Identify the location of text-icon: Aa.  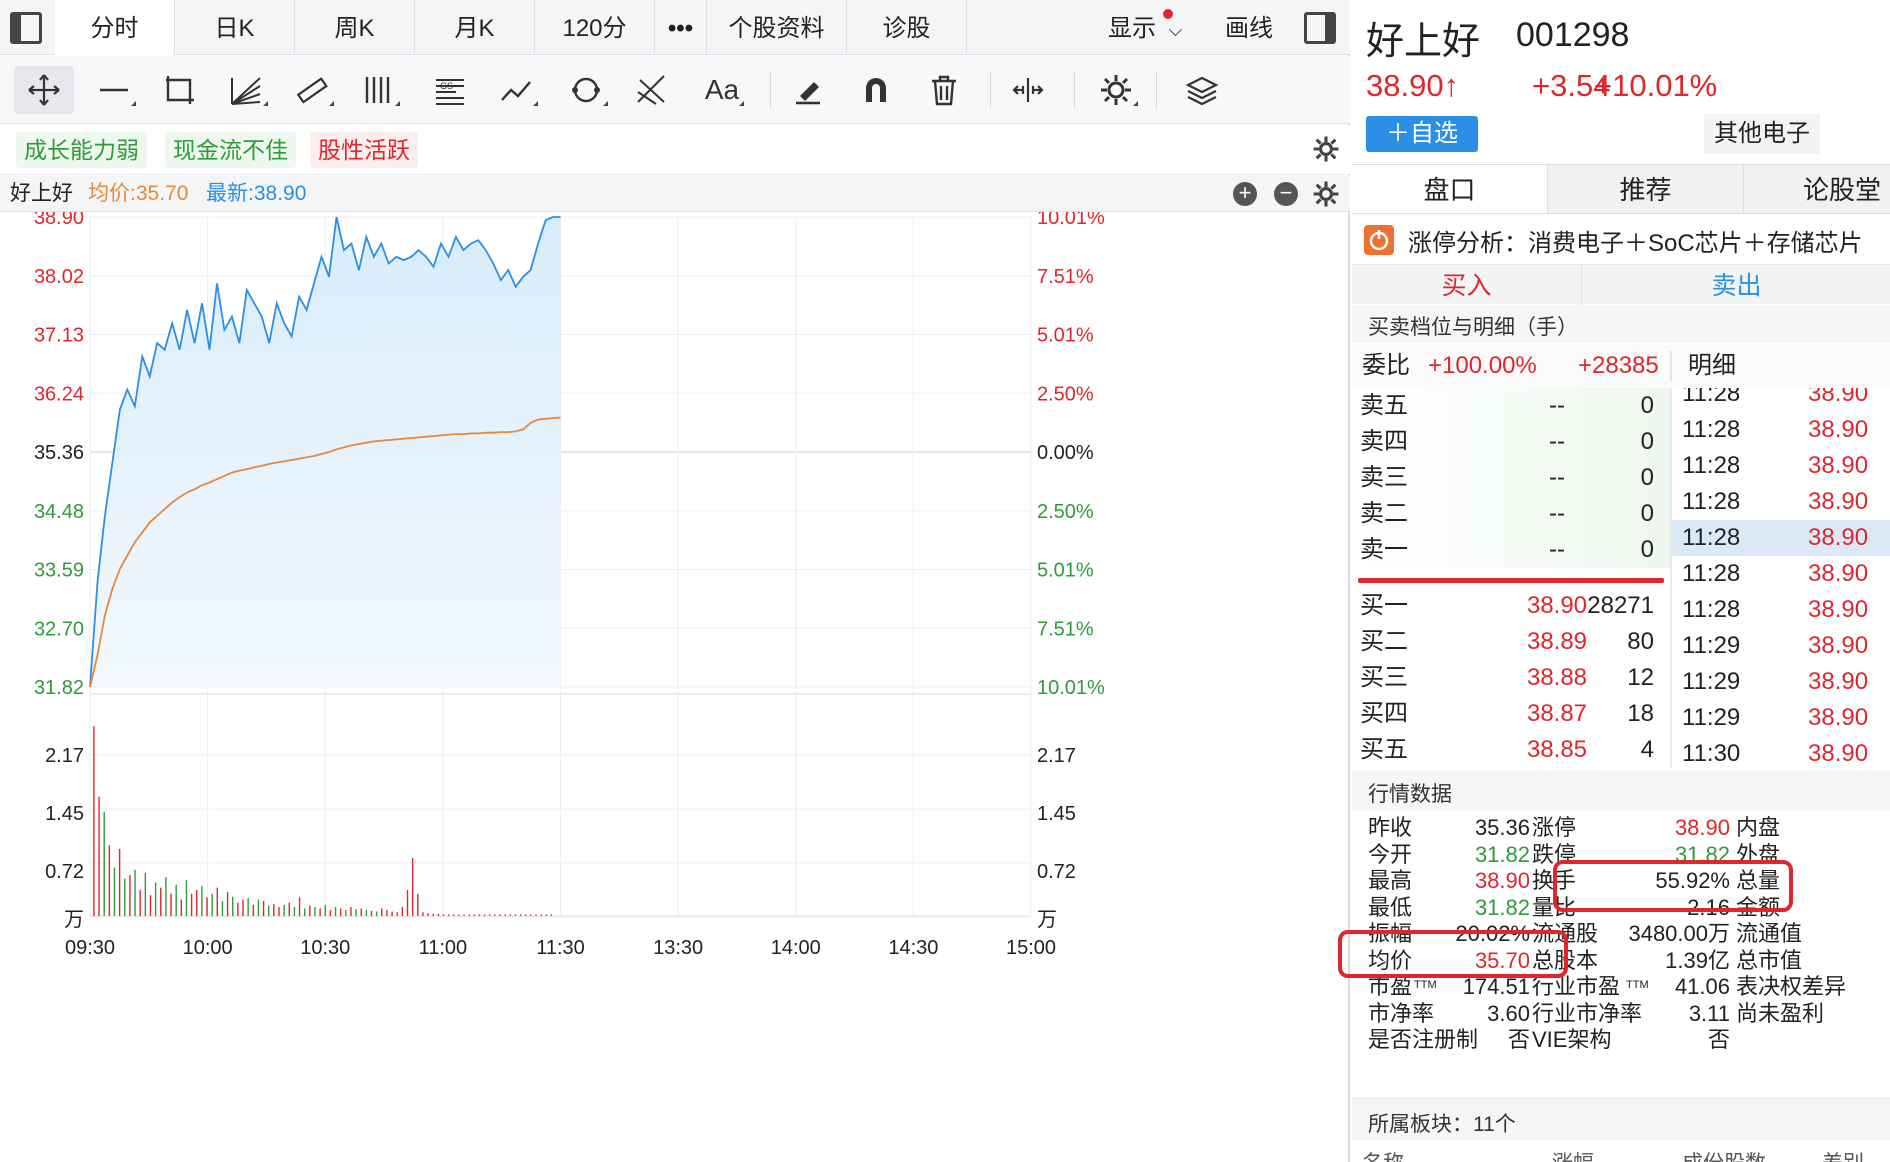
(722, 90).